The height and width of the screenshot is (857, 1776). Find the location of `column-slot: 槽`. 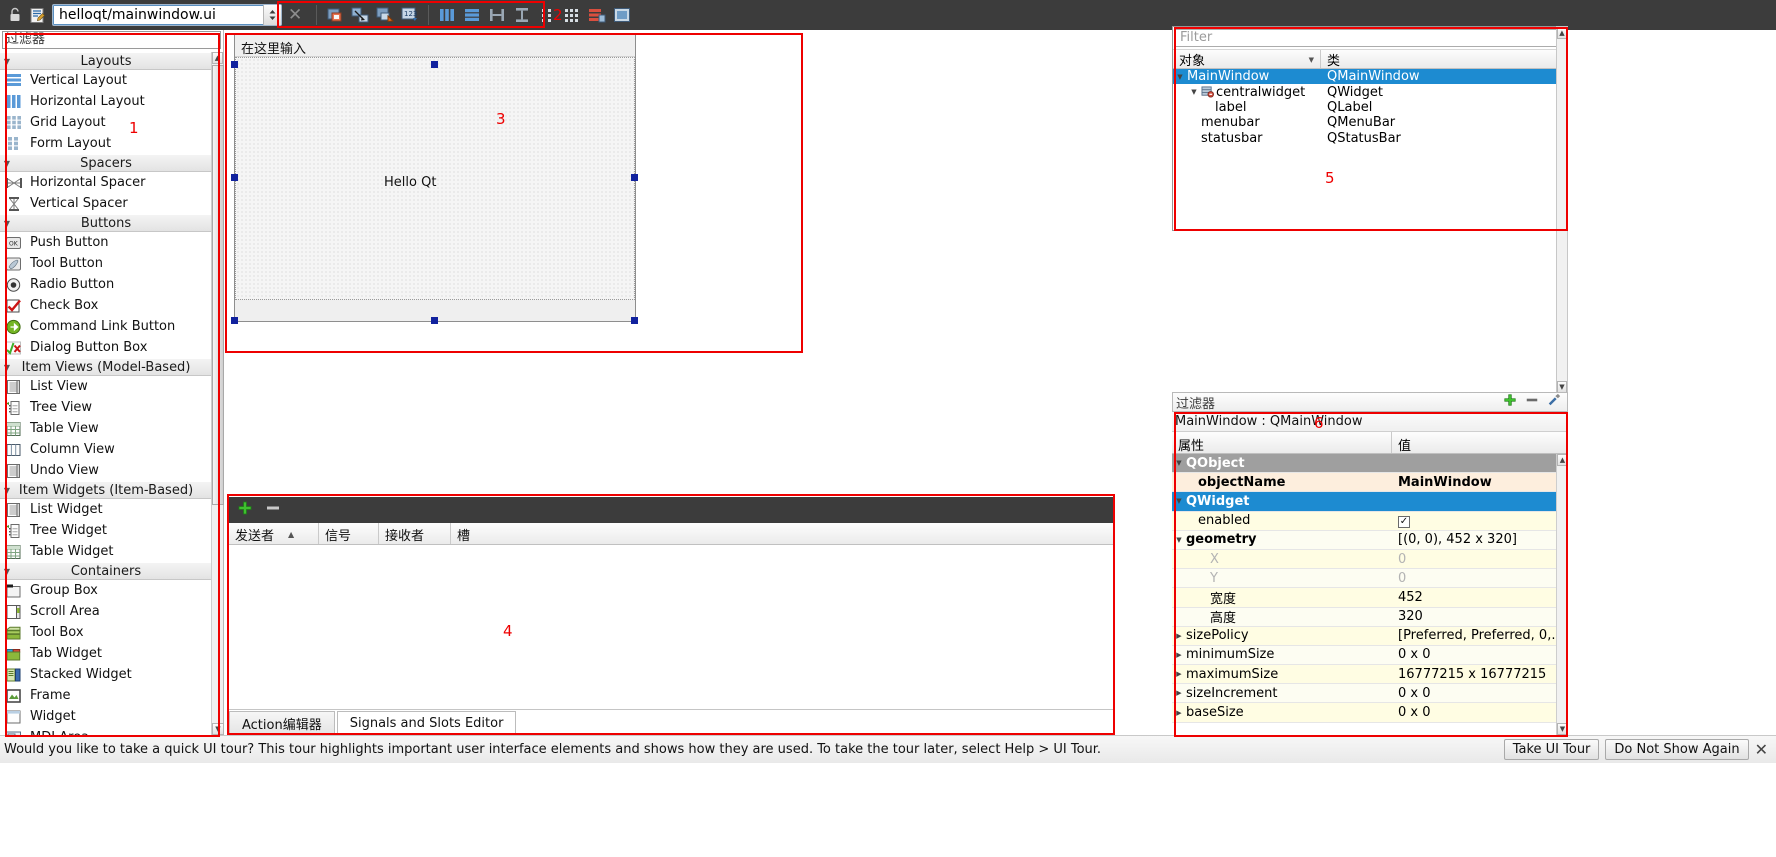

column-slot: 槽 is located at coordinates (783, 533).